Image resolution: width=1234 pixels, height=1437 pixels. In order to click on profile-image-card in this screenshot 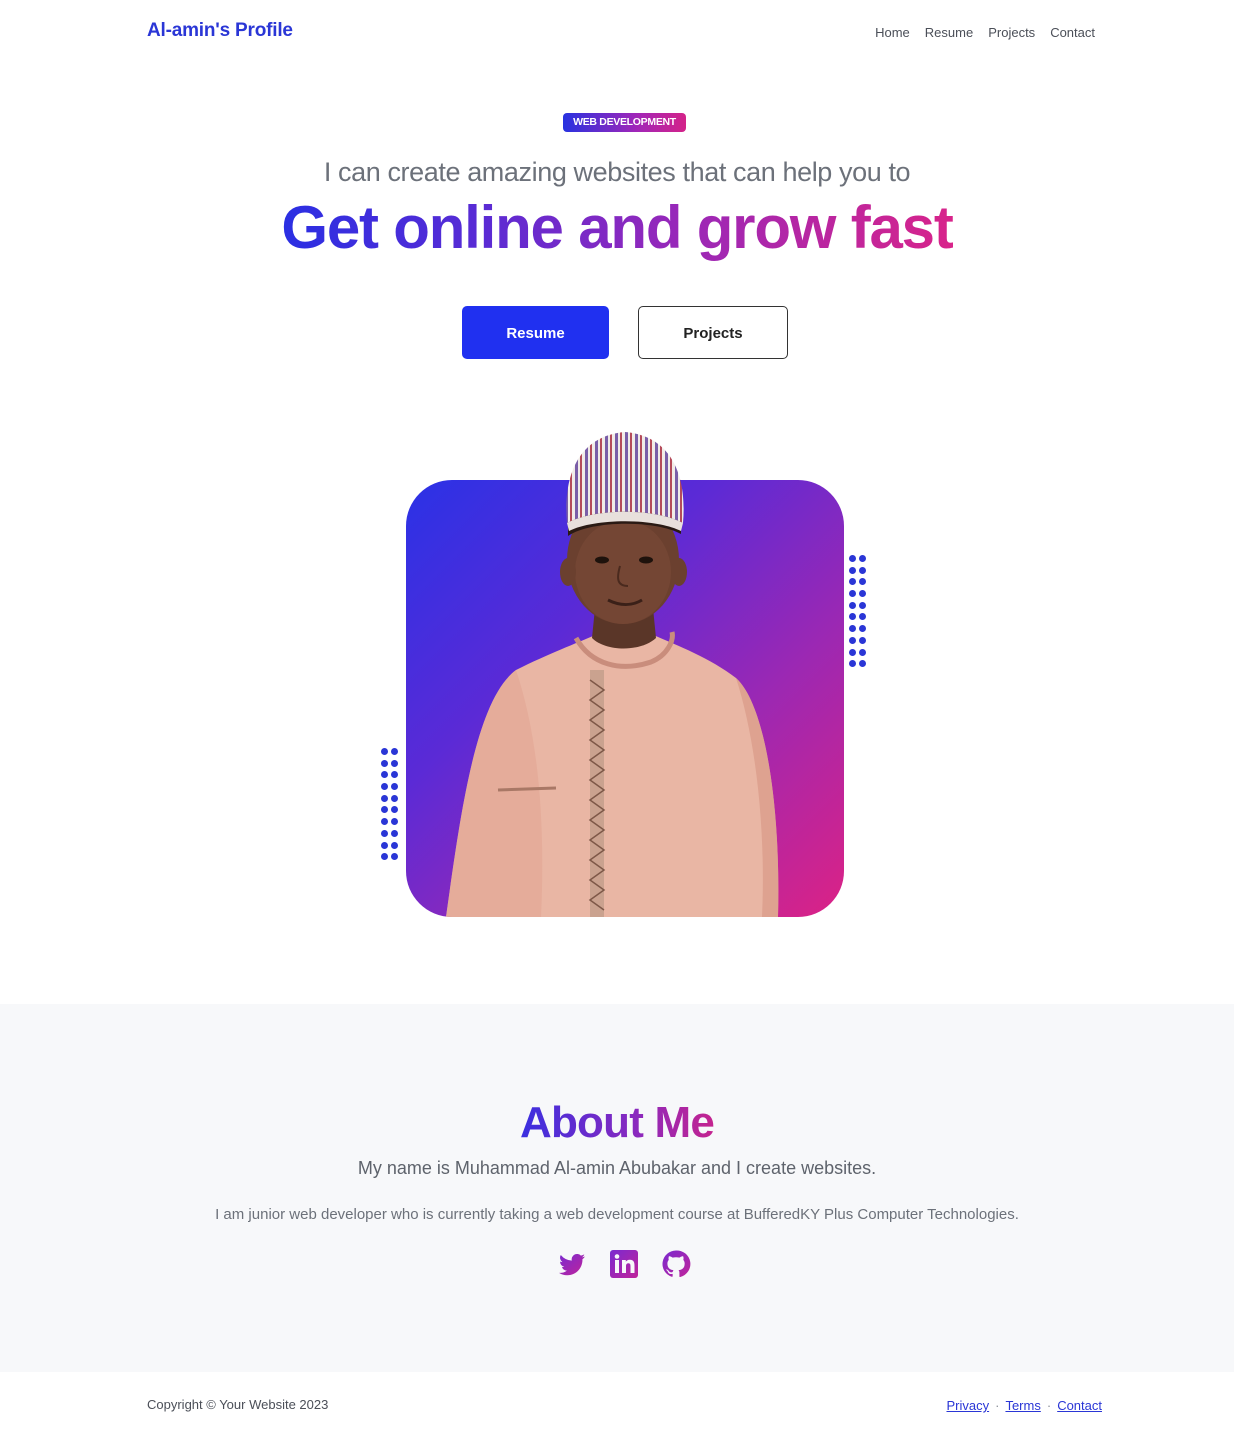, I will do `click(625, 698)`.